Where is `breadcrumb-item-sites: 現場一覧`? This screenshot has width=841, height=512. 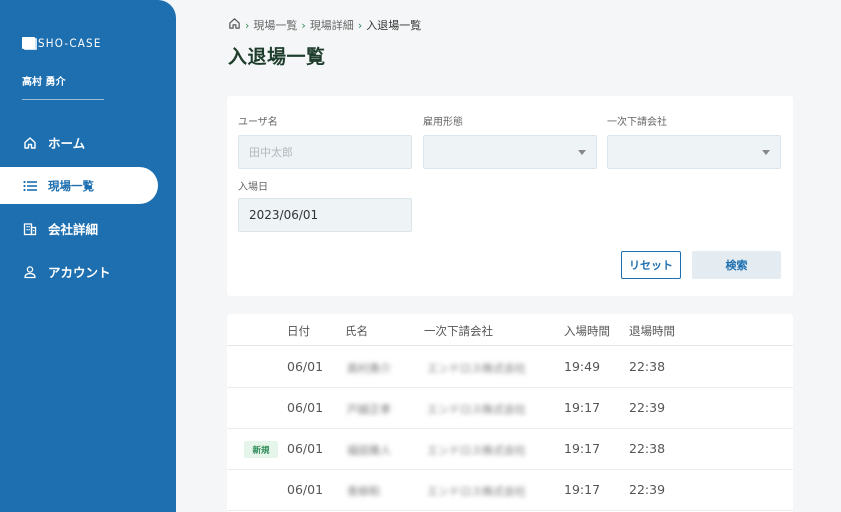 breadcrumb-item-sites: 現場一覧 is located at coordinates (275, 25).